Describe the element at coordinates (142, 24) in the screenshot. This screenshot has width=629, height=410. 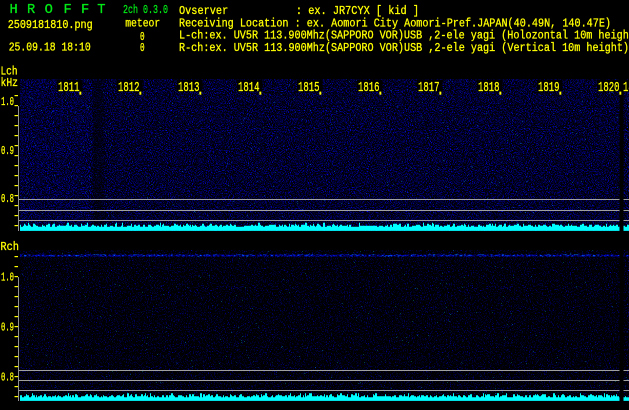
I see `svg-text: meteor` at that location.